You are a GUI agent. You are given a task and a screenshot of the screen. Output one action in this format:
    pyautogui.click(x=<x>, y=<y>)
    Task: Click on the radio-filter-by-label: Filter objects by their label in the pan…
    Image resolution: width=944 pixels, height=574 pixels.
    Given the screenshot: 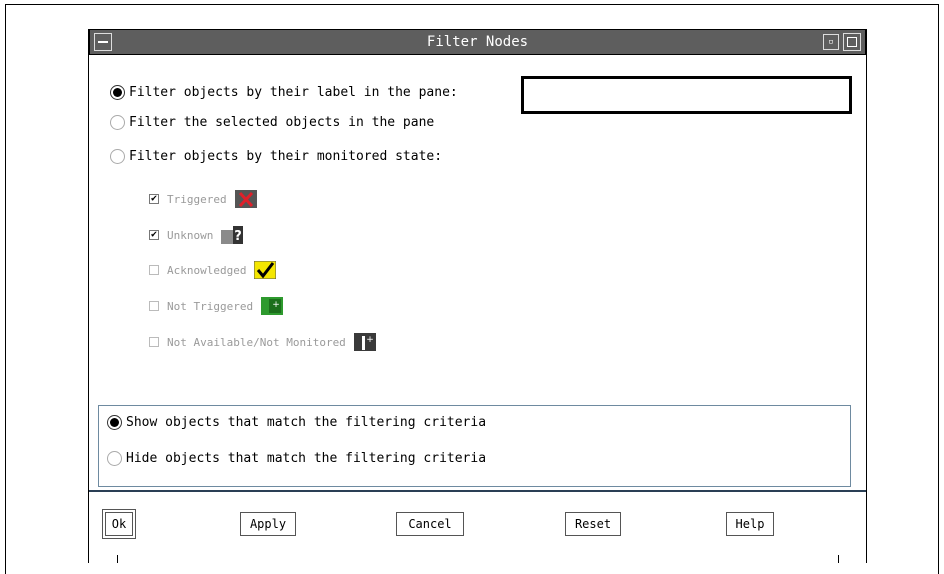 What is the action you would take?
    pyautogui.click(x=284, y=92)
    